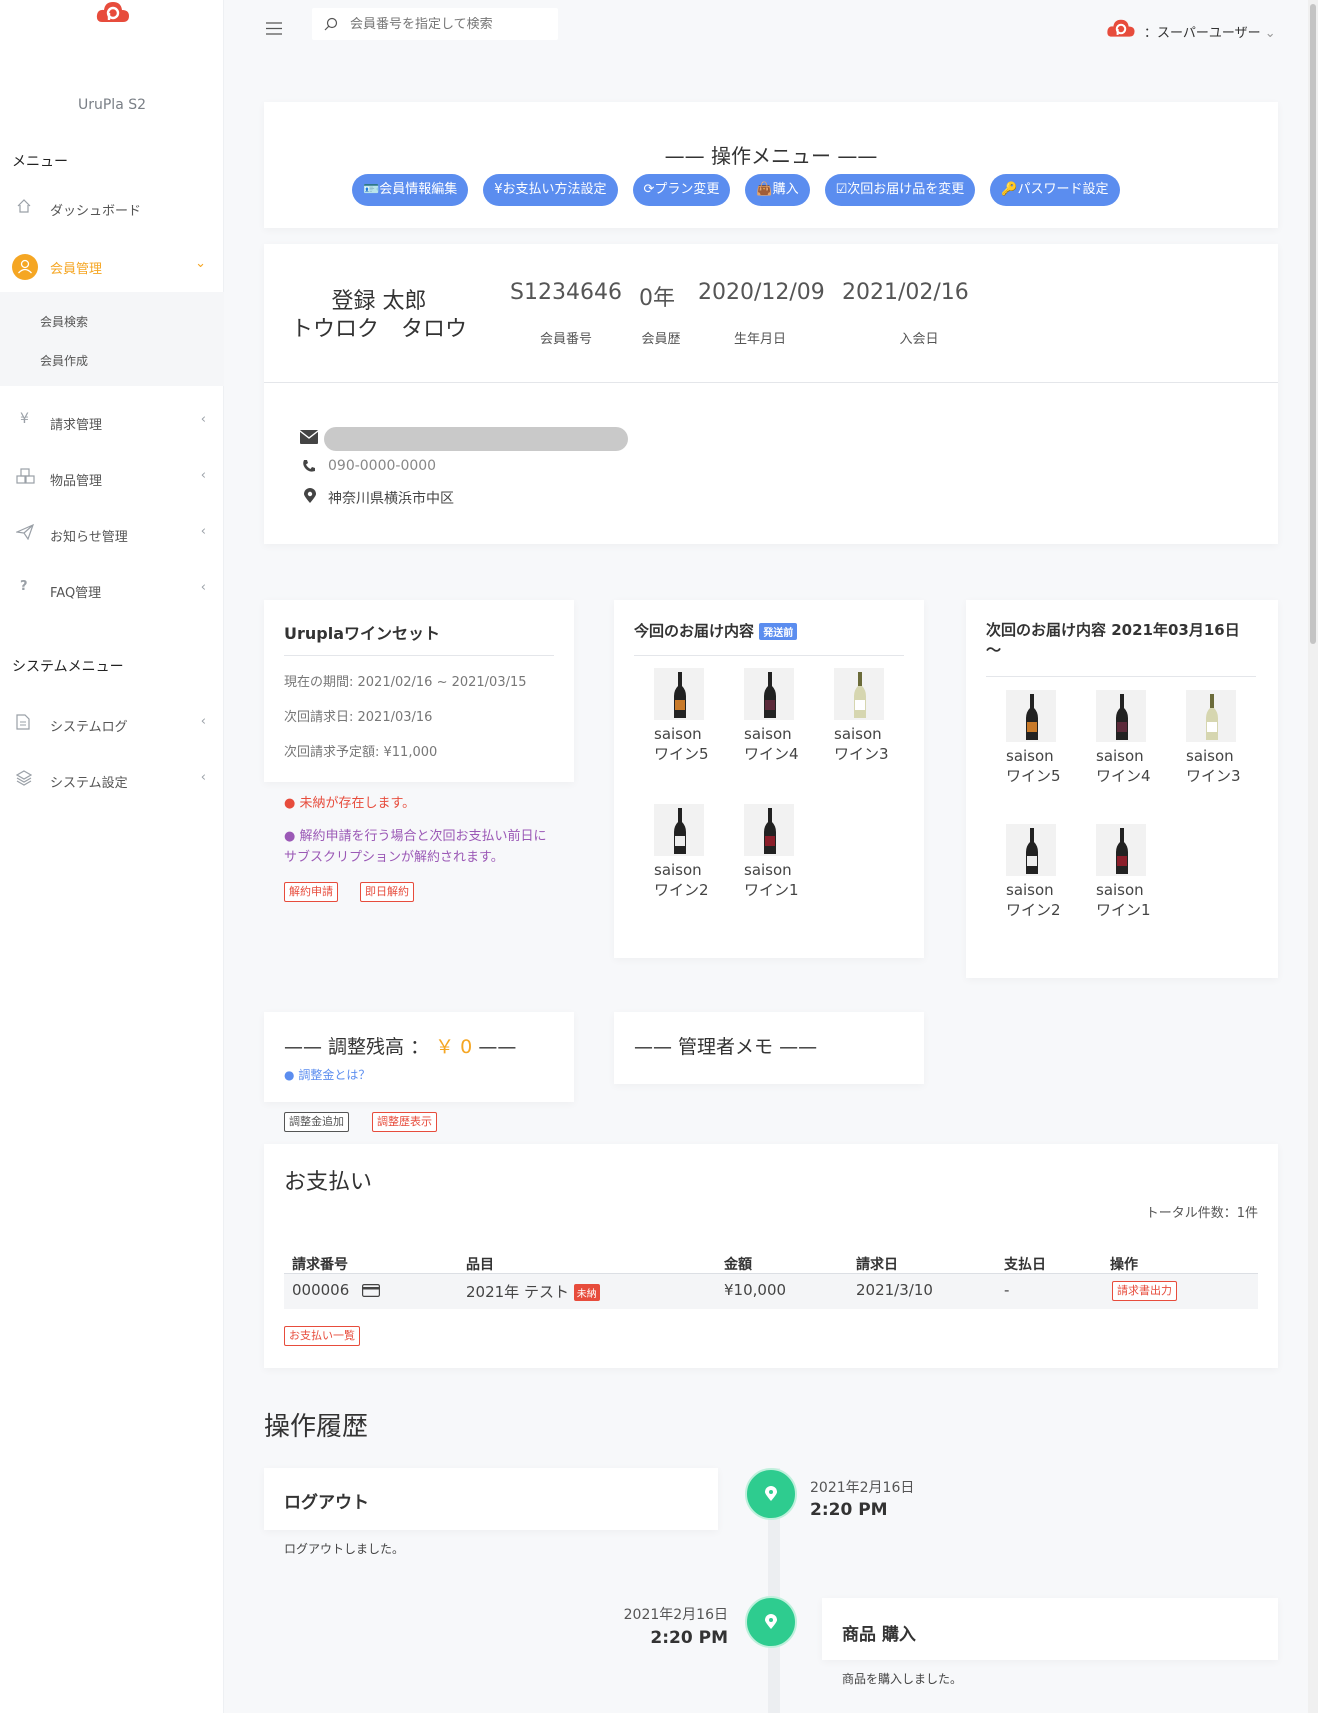  I want to click on hamburger-menu-icon, so click(274, 28).